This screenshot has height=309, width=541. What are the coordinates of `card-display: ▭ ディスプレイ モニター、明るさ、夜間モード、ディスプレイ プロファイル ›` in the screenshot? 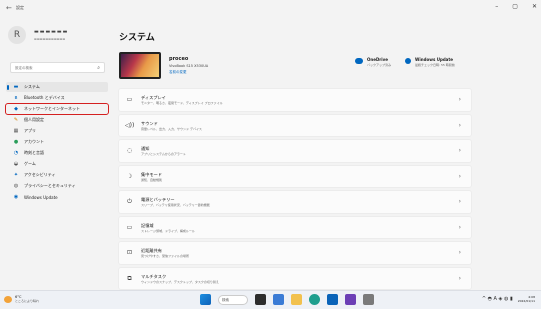 It's located at (295, 100).